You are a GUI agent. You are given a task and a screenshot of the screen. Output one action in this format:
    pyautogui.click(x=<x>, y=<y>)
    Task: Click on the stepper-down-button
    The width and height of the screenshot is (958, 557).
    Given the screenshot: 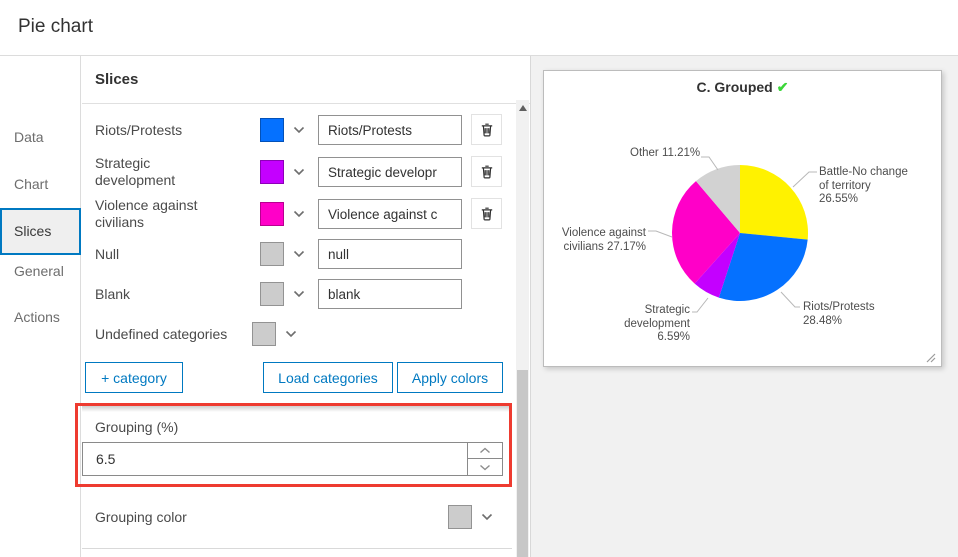 What is the action you would take?
    pyautogui.click(x=485, y=467)
    